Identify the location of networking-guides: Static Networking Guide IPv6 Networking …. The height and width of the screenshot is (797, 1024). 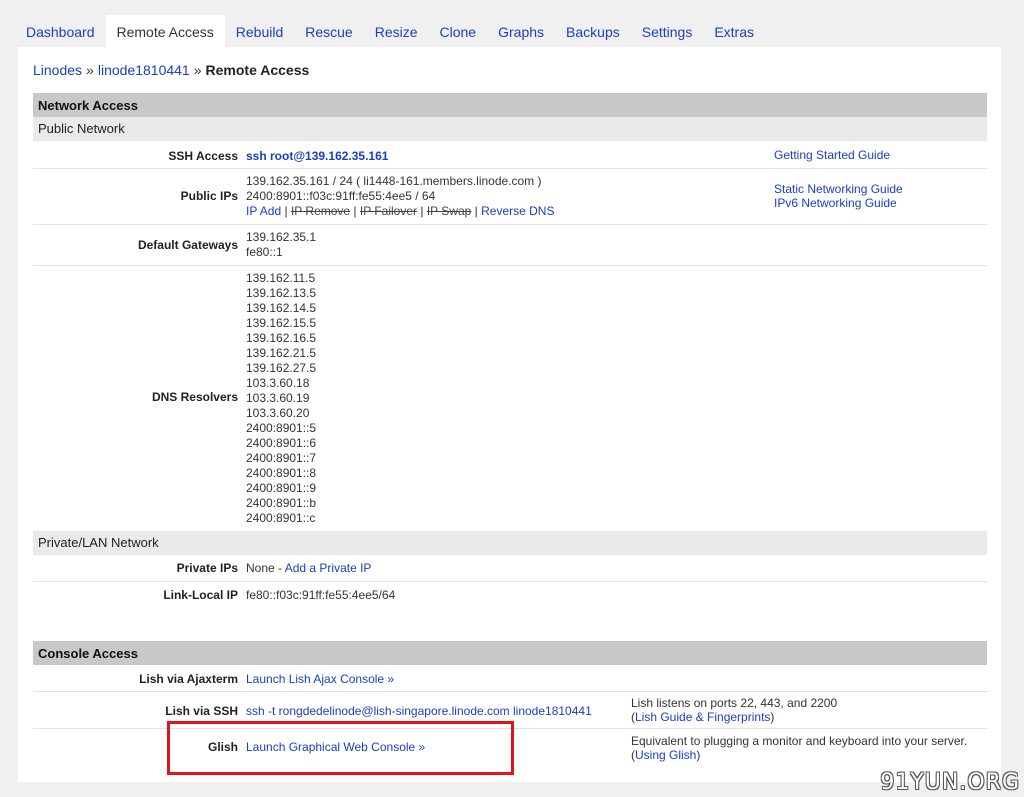
(838, 196).